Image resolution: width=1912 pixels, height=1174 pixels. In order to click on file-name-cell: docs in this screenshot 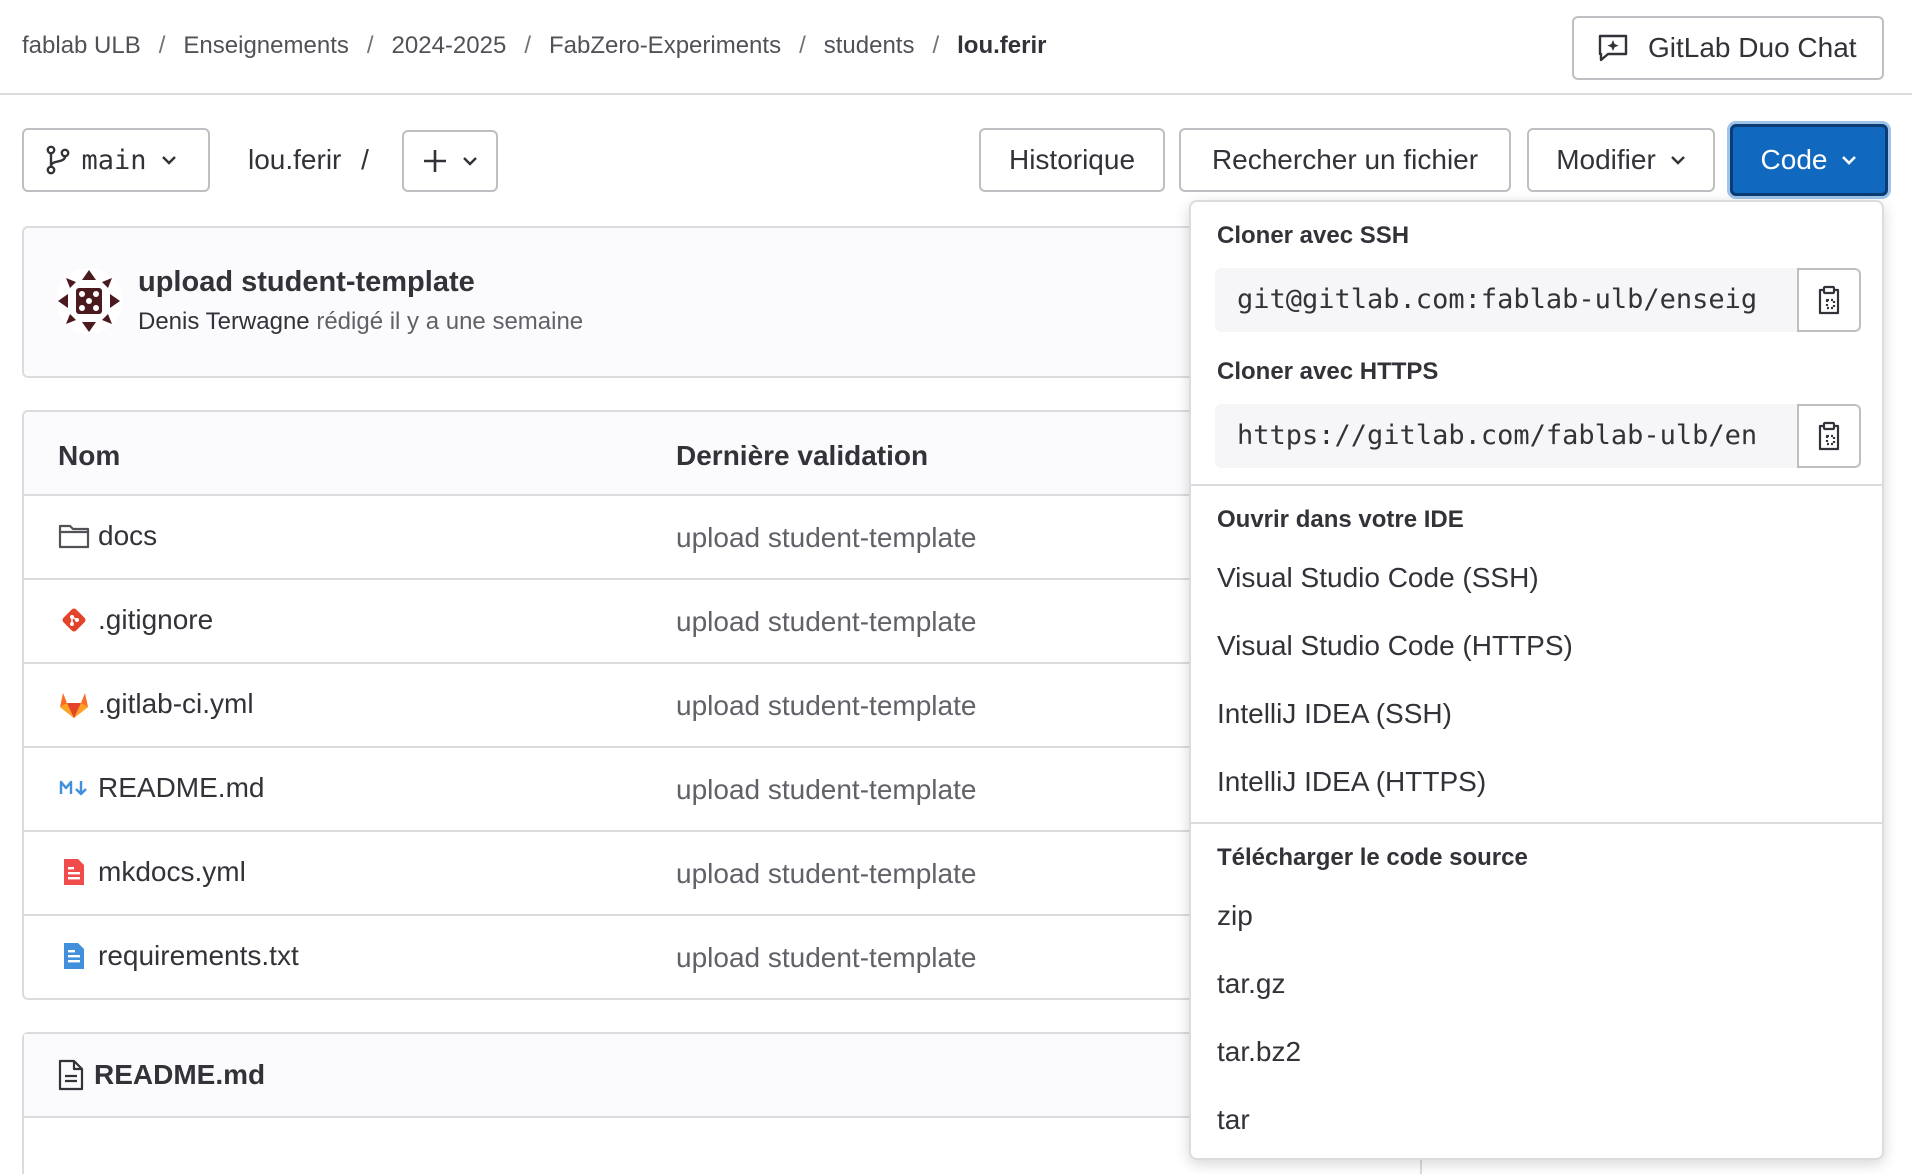, I will do `click(107, 536)`.